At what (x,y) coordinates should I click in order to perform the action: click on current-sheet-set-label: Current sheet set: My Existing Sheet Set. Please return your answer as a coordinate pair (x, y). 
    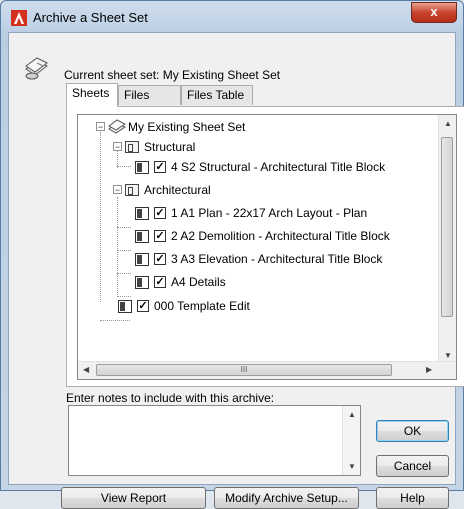
    Looking at the image, I should click on (172, 75).